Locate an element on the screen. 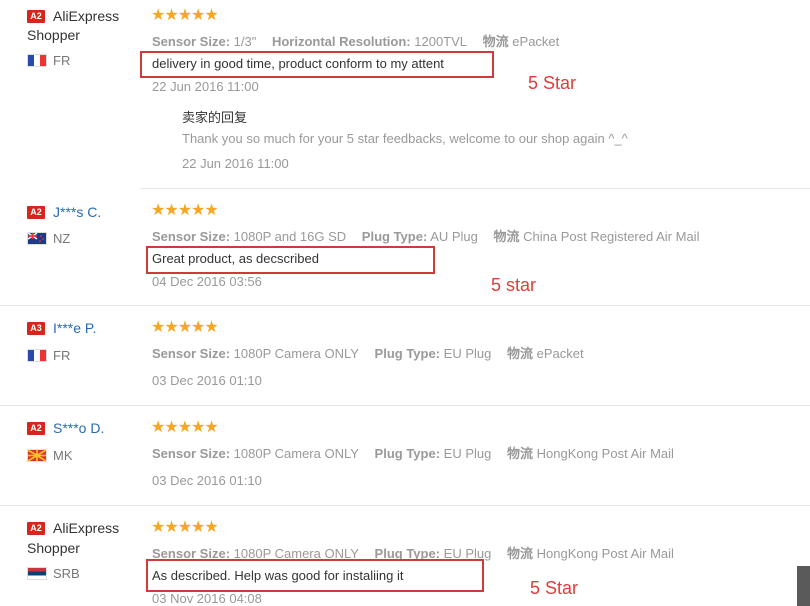 The image size is (810, 606). buyer-name: J***s C. is located at coordinates (77, 212).